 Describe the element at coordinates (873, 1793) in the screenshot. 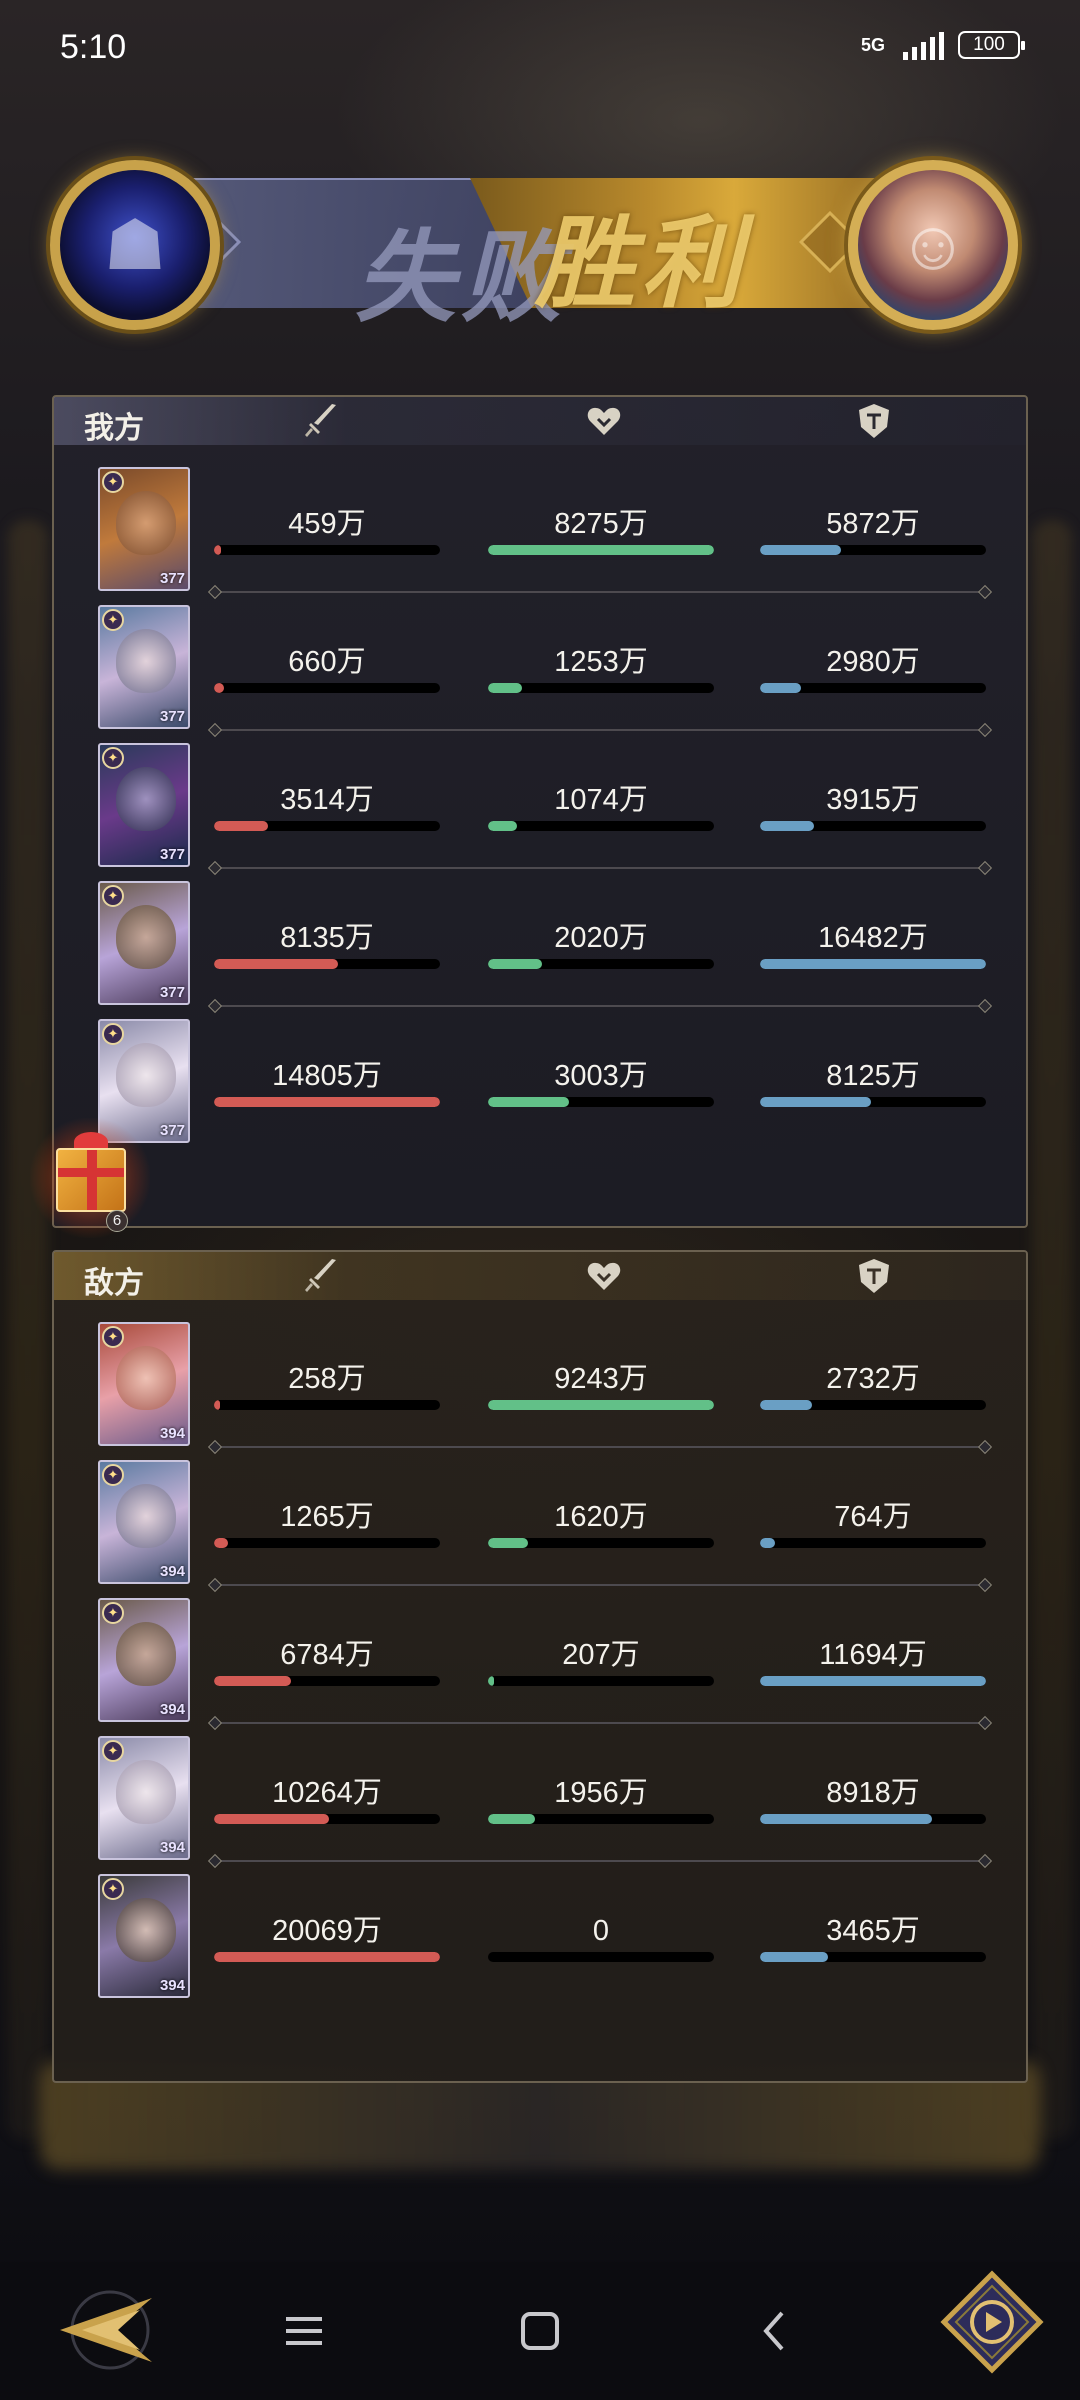

I see `defense-value: 8918万` at that location.